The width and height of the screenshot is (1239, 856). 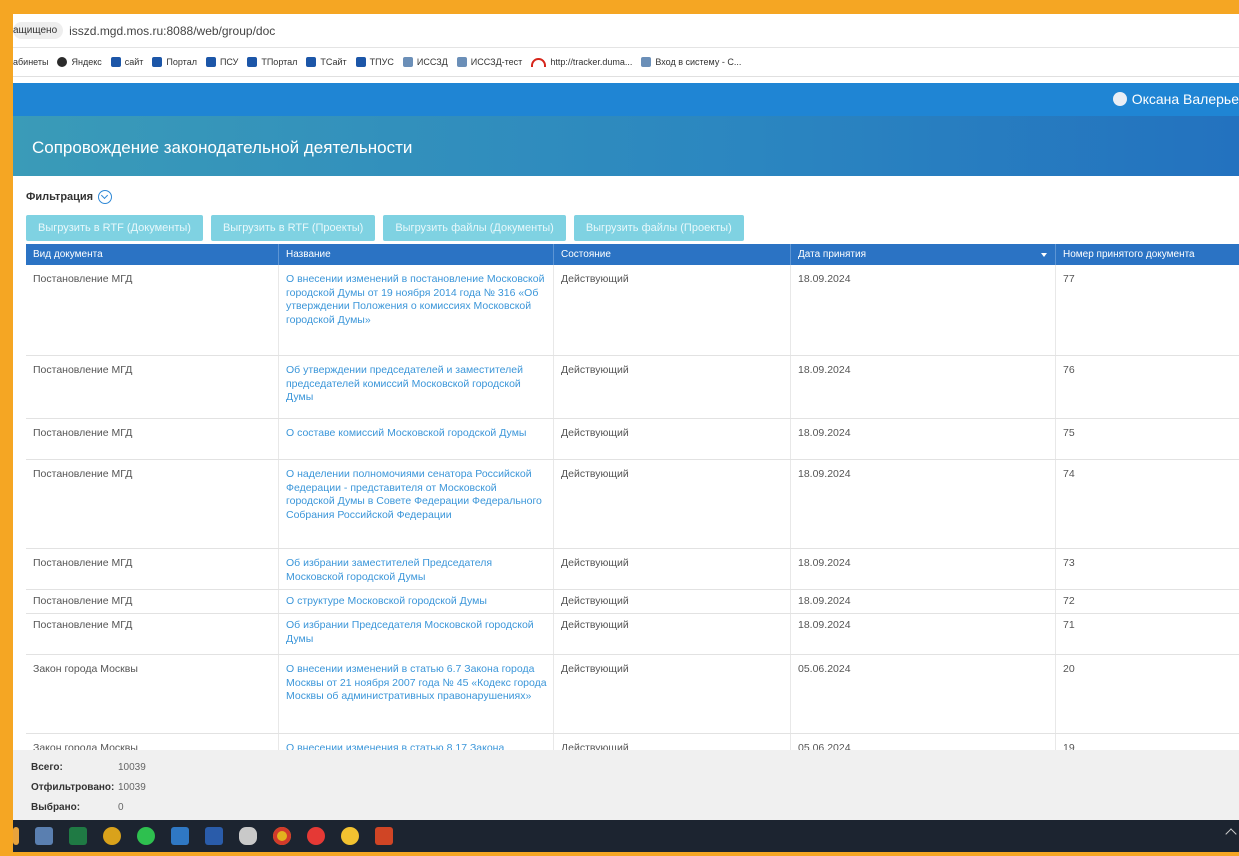 What do you see at coordinates (248, 836) in the screenshot?
I see `cloud-icon` at bounding box center [248, 836].